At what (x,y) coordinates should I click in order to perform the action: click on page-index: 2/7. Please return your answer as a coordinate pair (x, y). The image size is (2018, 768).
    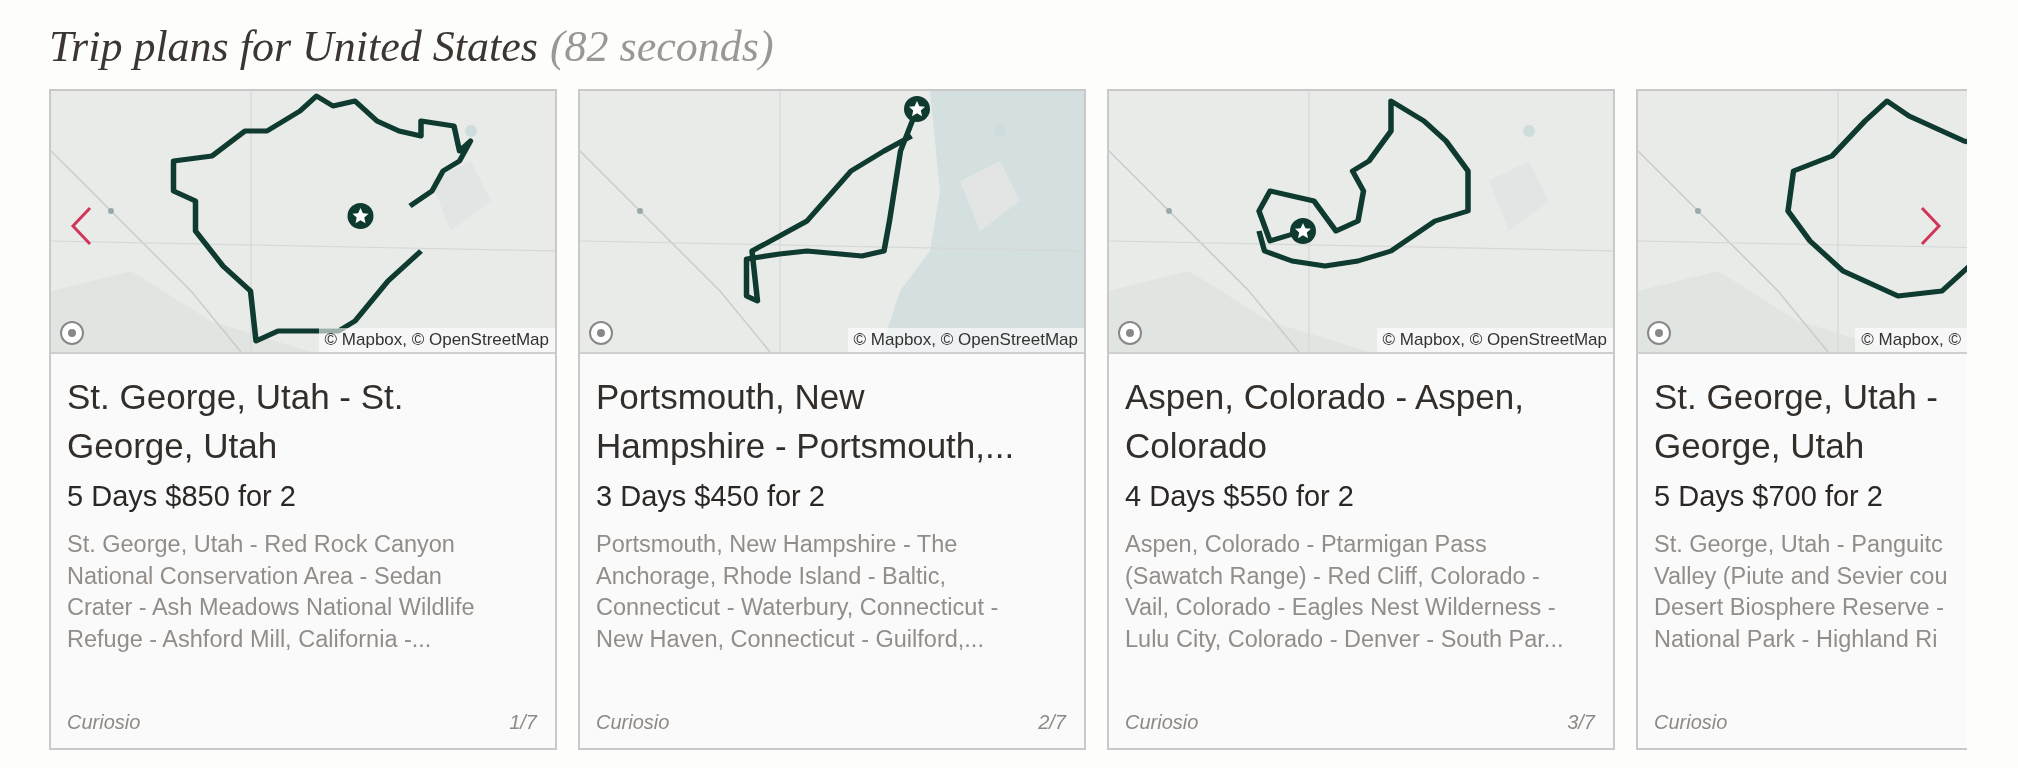
    Looking at the image, I should click on (1052, 722).